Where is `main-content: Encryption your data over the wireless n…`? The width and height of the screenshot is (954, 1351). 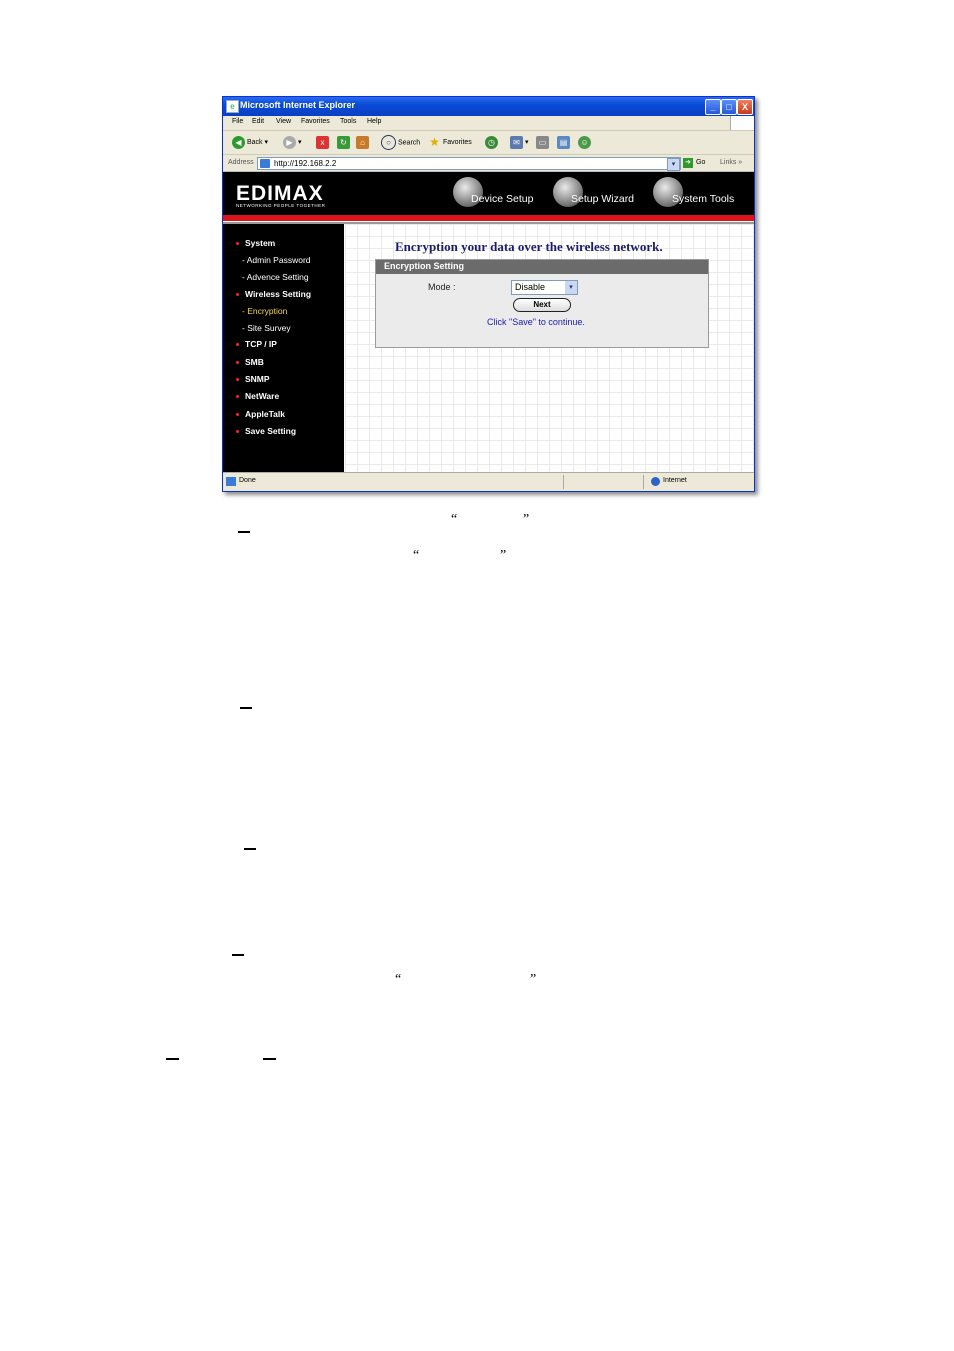 main-content: Encryption your data over the wireless n… is located at coordinates (549, 348).